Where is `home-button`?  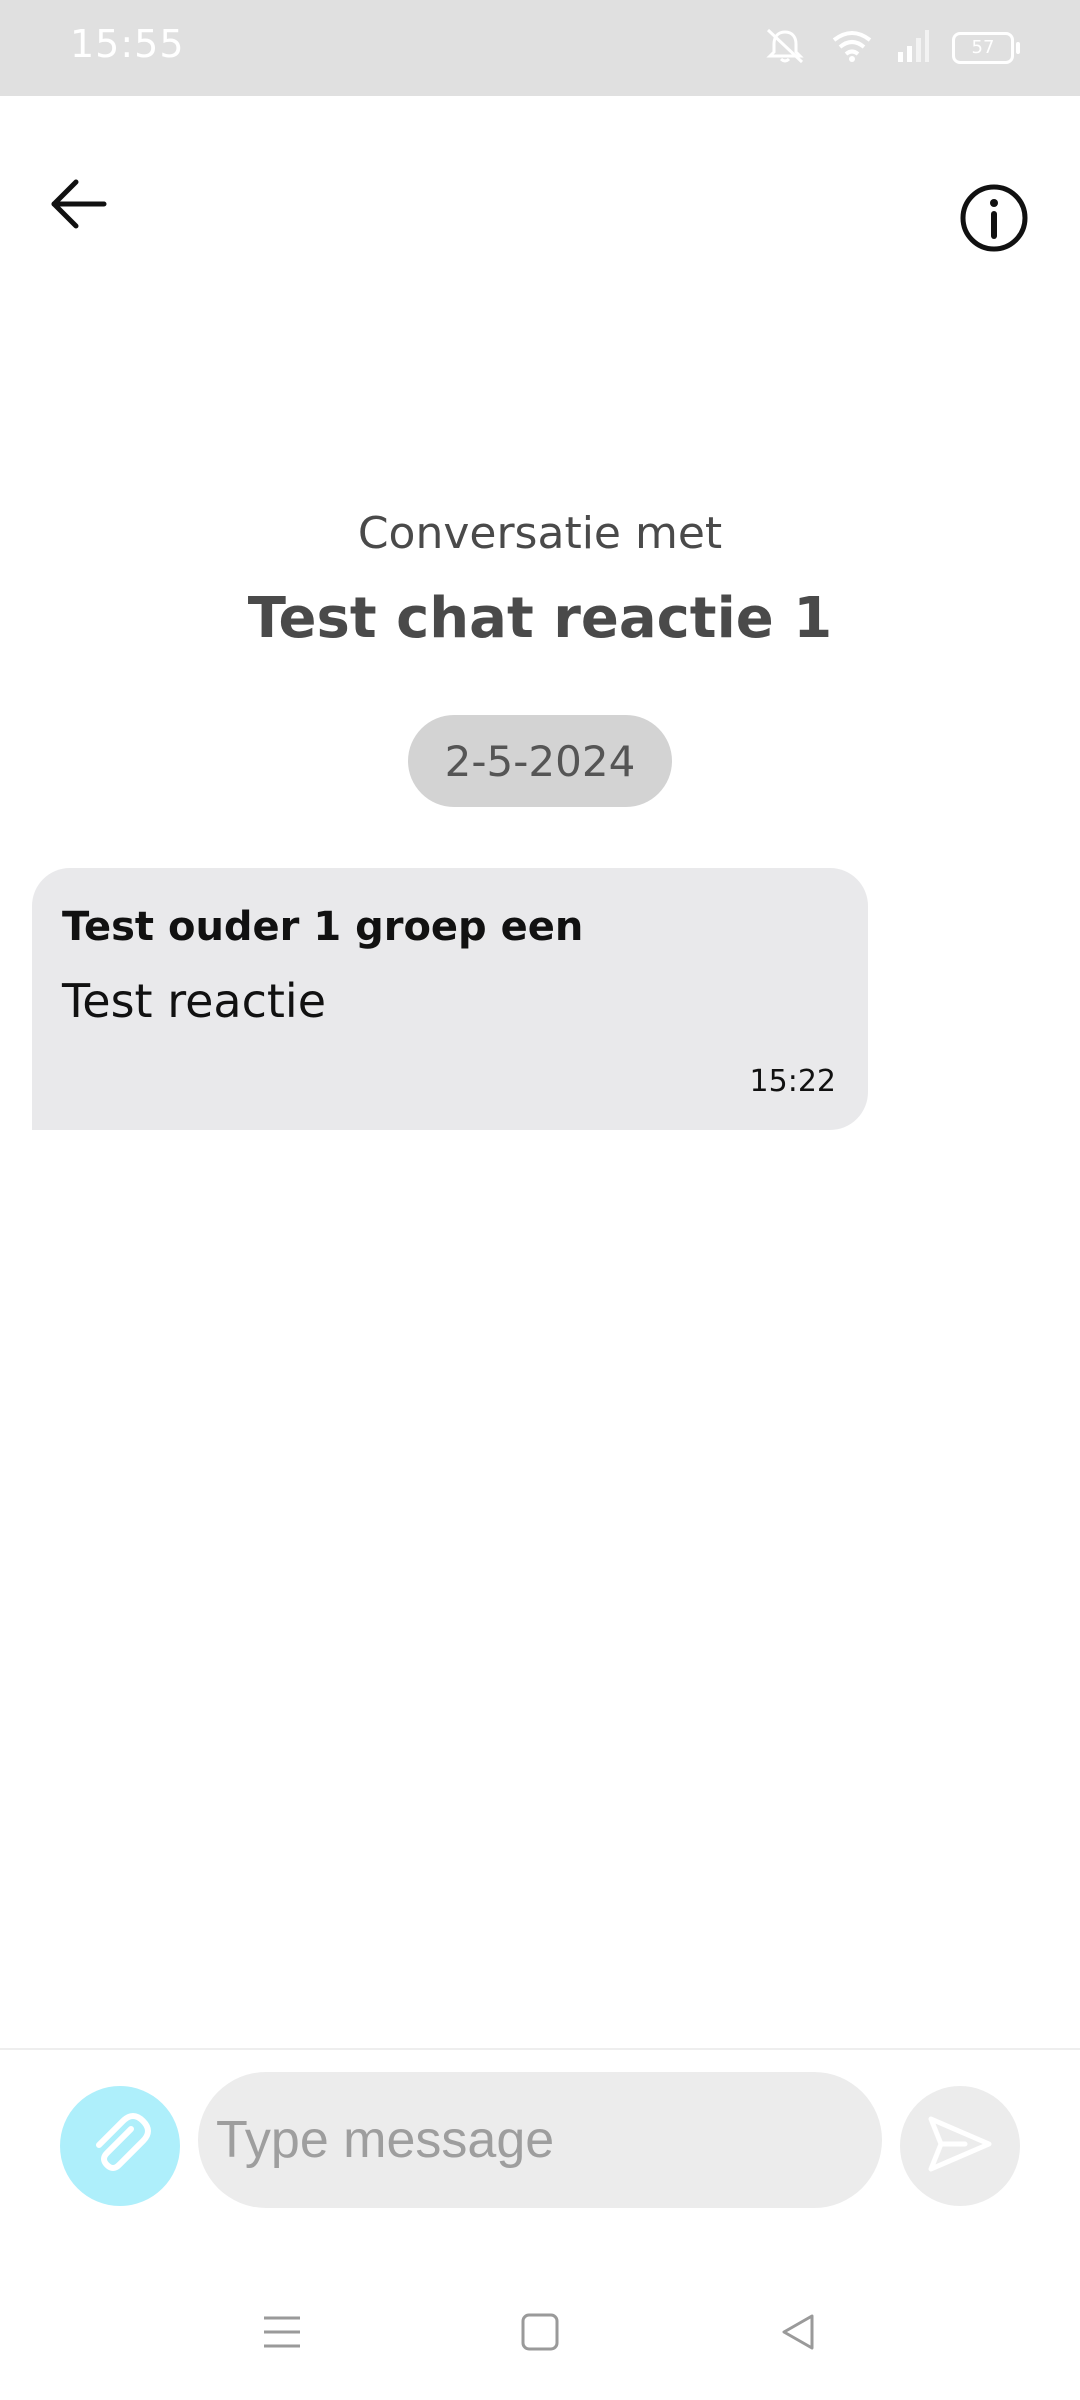 home-button is located at coordinates (540, 2334).